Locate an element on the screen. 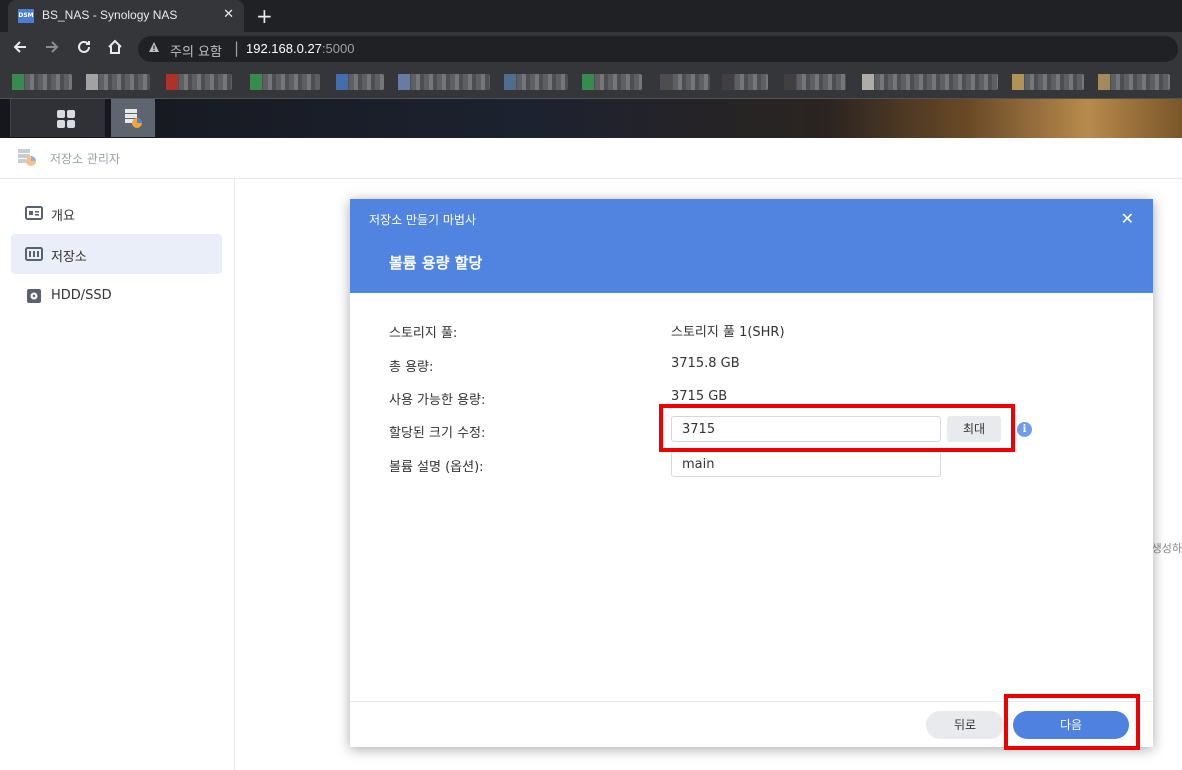 The width and height of the screenshot is (1182, 770). highlight-box-next is located at coordinates (1072, 722).